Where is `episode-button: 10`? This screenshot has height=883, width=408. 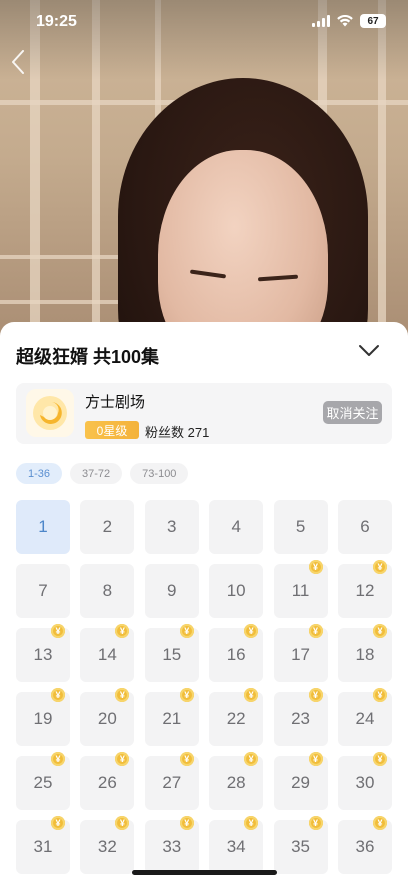 episode-button: 10 is located at coordinates (236, 591).